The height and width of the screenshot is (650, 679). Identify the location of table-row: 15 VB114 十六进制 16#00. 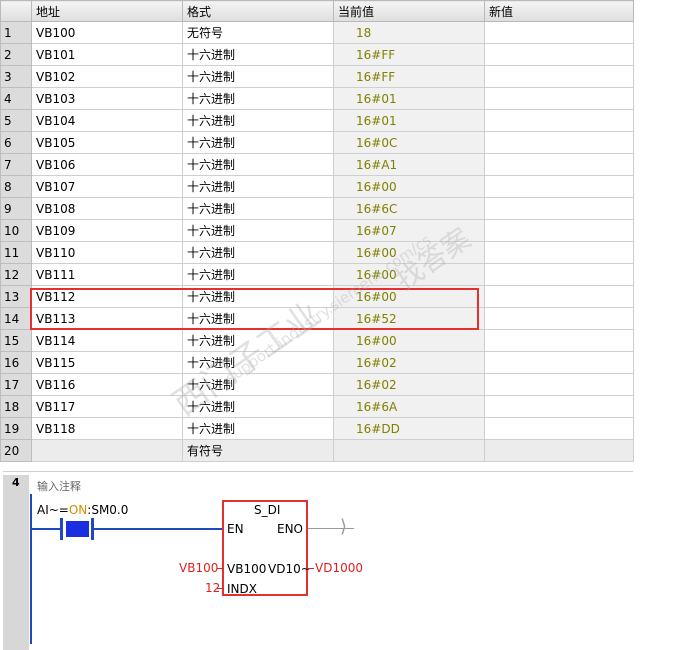
(317, 340).